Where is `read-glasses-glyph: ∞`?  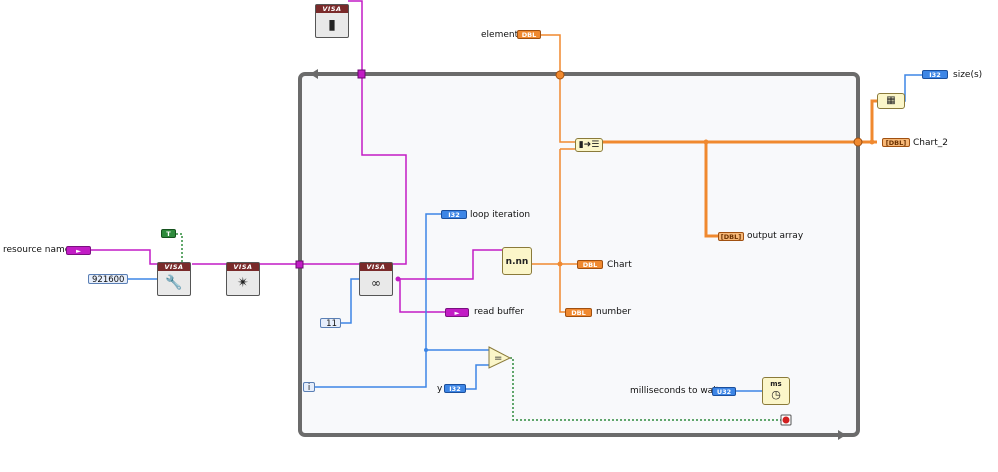
read-glasses-glyph: ∞ is located at coordinates (376, 283).